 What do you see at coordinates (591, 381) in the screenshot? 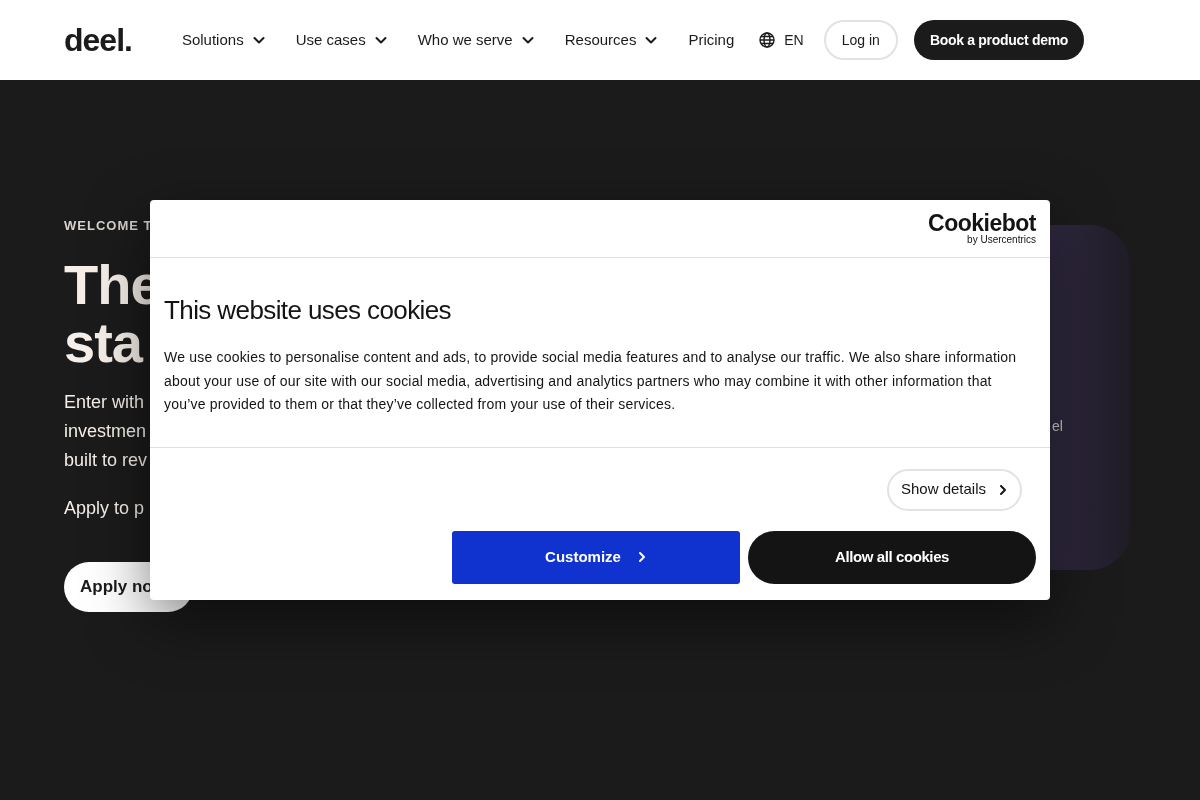
I see `dialog-text: We use cookies to personalise content and ads, to provide social media features and to analyse our traffic. We also share information about your use of our site with our social media, advertising and analytics partners who may combine it with other information that you’ve provided to them or that they’ve collected from your use of their services.` at bounding box center [591, 381].